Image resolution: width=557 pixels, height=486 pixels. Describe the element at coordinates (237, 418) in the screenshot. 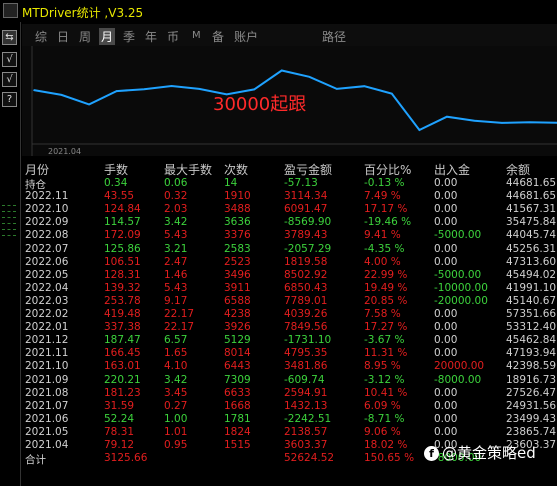

I see `cell-count: 1781` at that location.